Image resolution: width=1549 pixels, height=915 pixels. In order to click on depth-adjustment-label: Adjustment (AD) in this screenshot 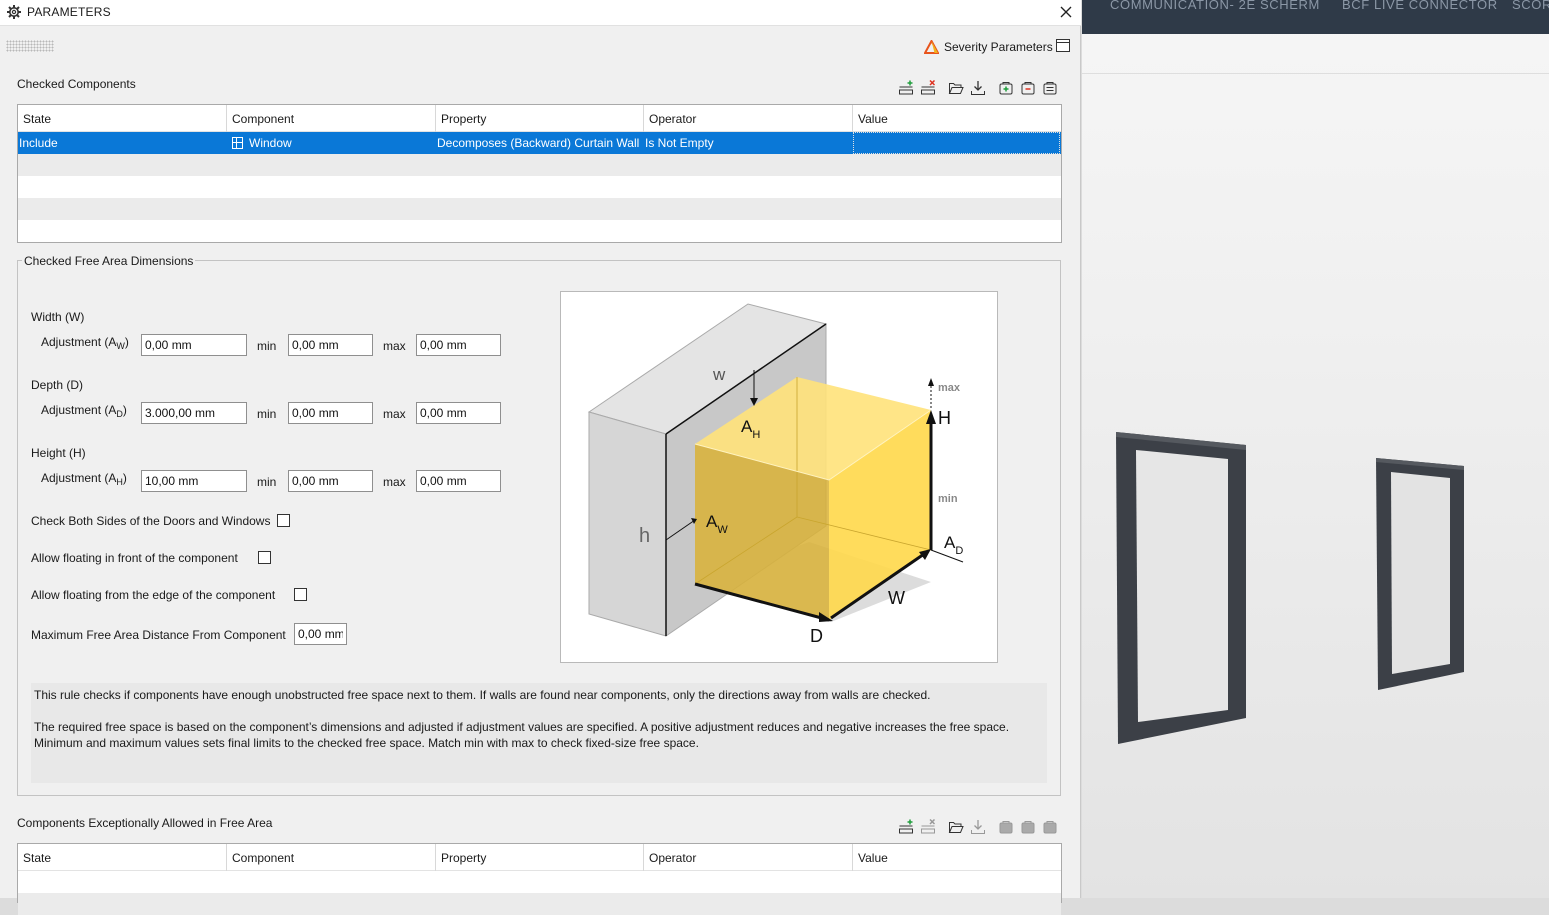, I will do `click(84, 411)`.